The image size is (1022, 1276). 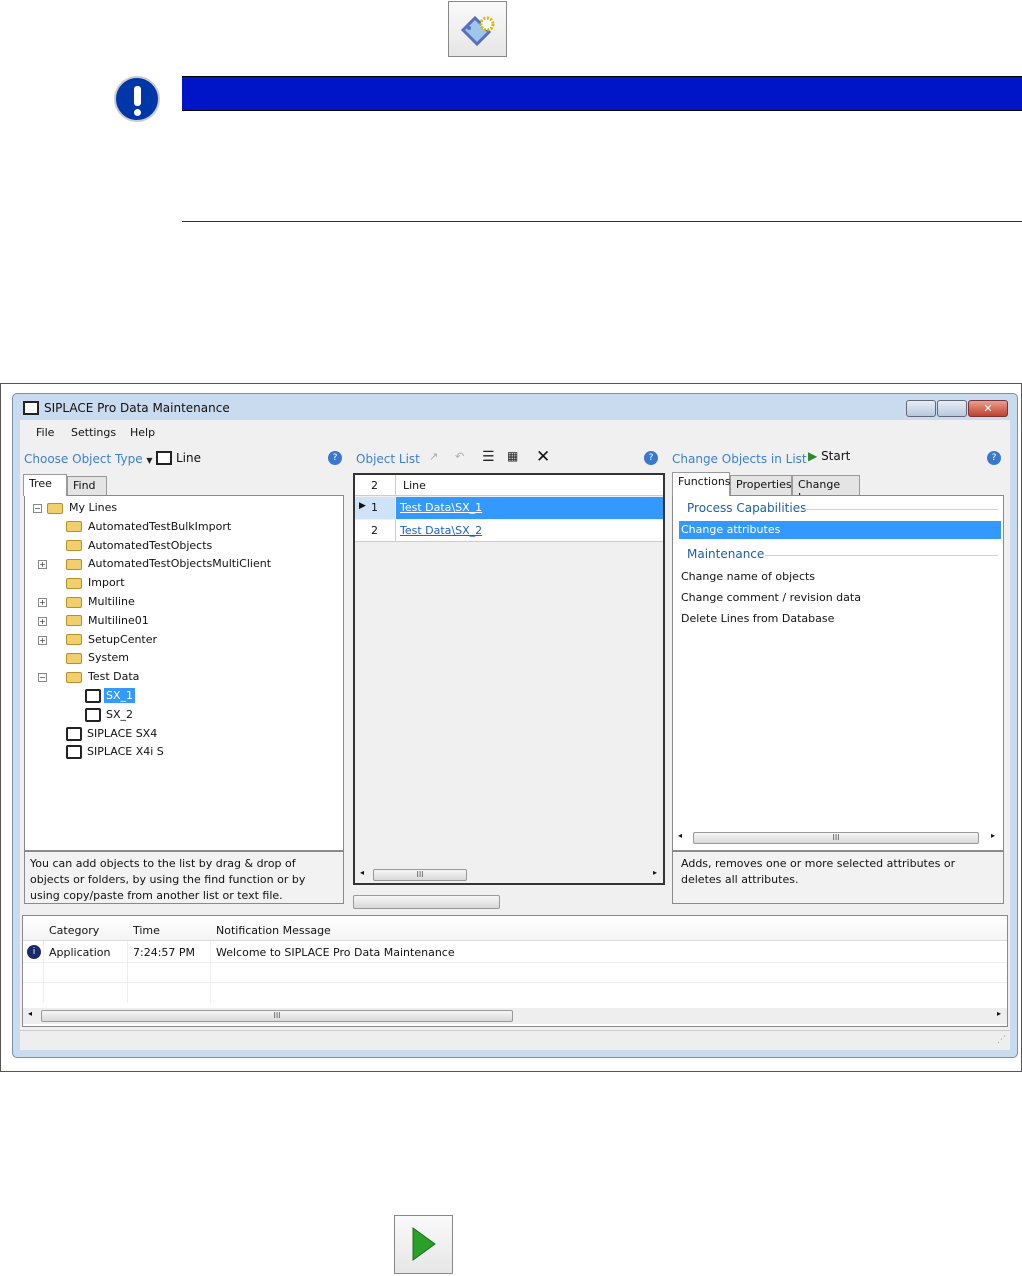 I want to click on maximize-button, so click(x=952, y=408).